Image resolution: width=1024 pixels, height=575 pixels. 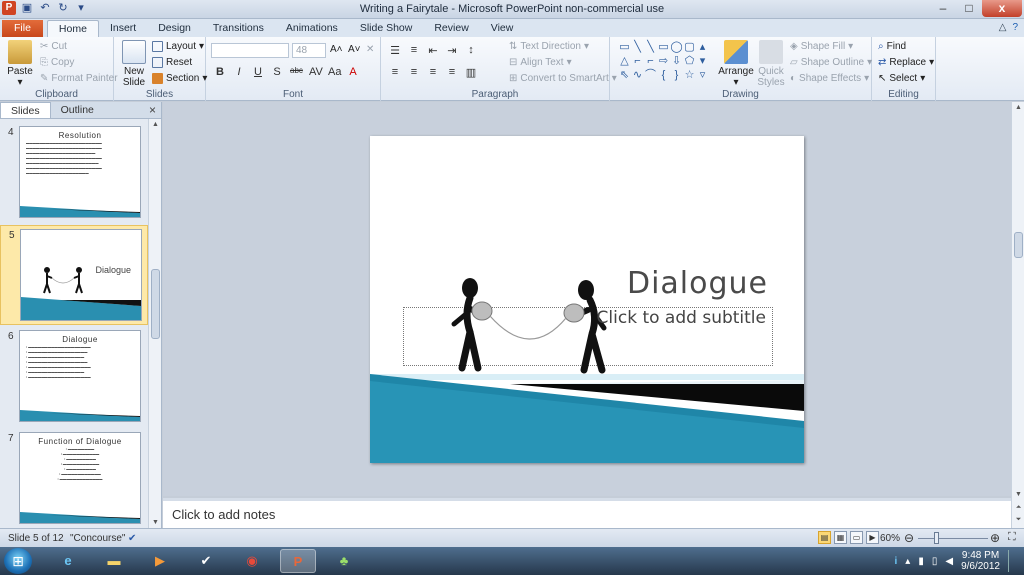 What do you see at coordinates (1018, 508) in the screenshot?
I see `previous-slide-icon: ⏶` at bounding box center [1018, 508].